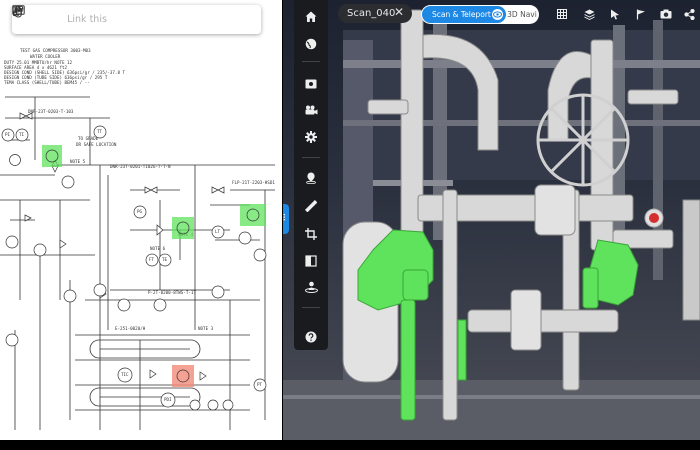  Describe the element at coordinates (152, 259) in the screenshot. I see `pid-instrument-tag: FT` at that location.